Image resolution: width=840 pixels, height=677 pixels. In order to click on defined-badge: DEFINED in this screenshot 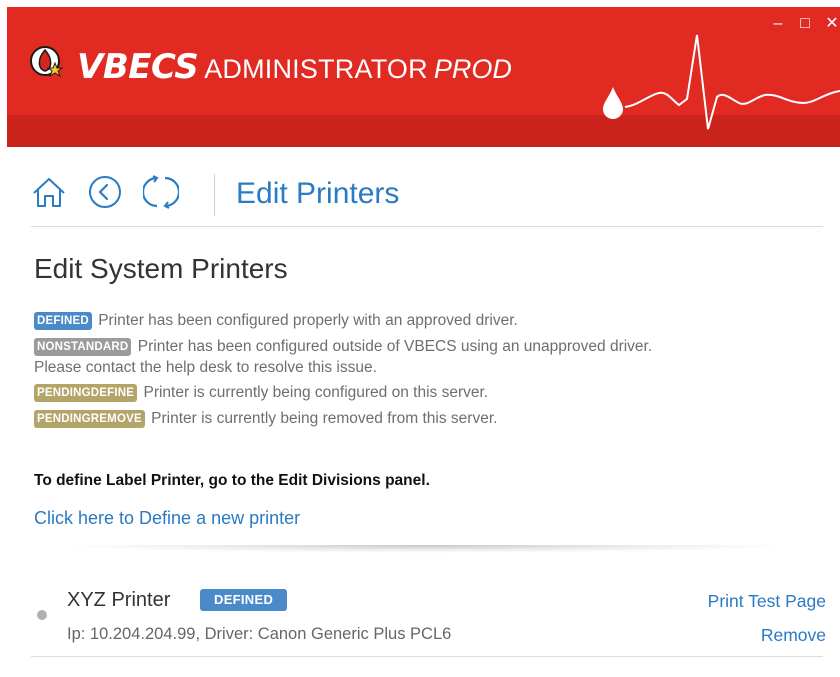, I will do `click(63, 321)`.